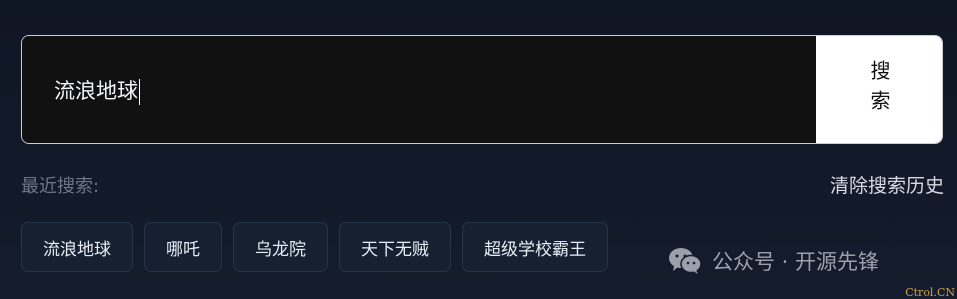 The width and height of the screenshot is (957, 299). Describe the element at coordinates (887, 184) in the screenshot. I see `clear-history-button: 清除搜索历史` at that location.